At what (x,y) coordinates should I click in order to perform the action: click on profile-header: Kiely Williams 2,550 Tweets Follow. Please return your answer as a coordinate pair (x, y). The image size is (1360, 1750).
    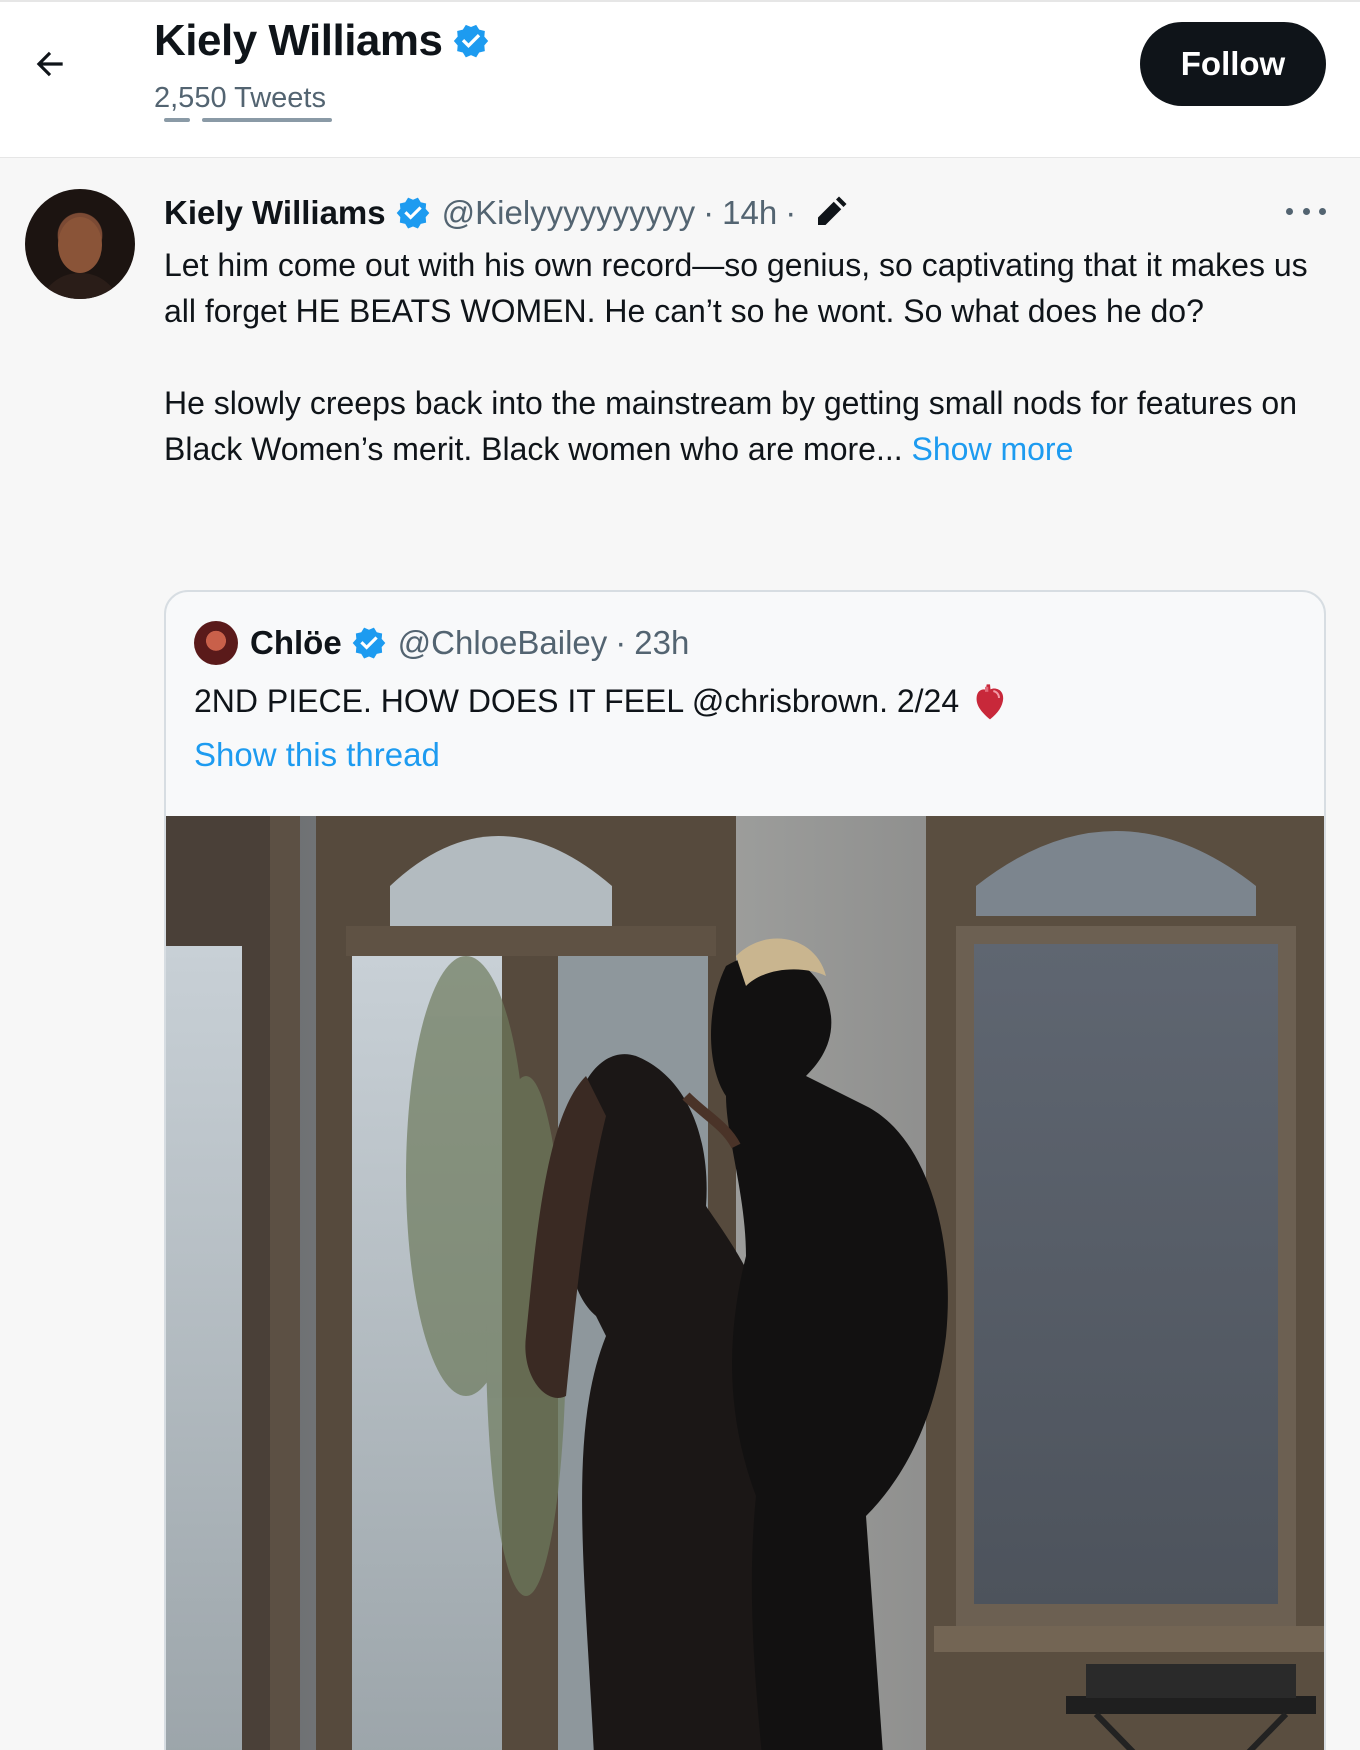
    Looking at the image, I should click on (680, 79).